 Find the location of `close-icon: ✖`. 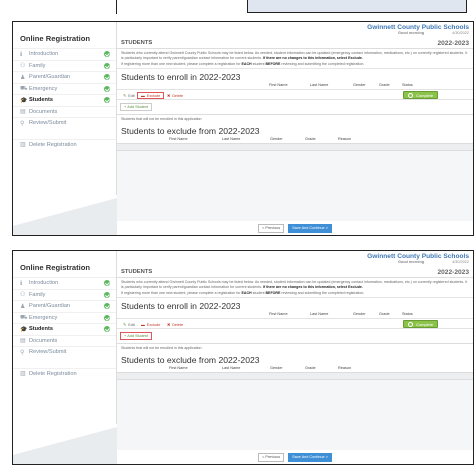

close-icon: ✖ is located at coordinates (169, 96).